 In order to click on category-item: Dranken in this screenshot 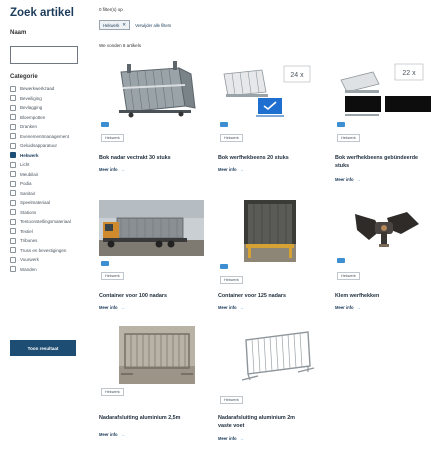, I will do `click(40, 127)`.